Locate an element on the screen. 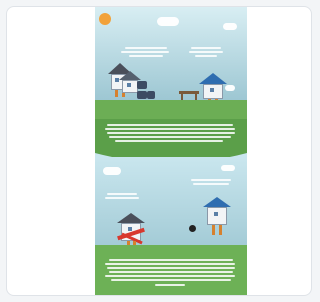  logo is located at coordinates (120, 20).